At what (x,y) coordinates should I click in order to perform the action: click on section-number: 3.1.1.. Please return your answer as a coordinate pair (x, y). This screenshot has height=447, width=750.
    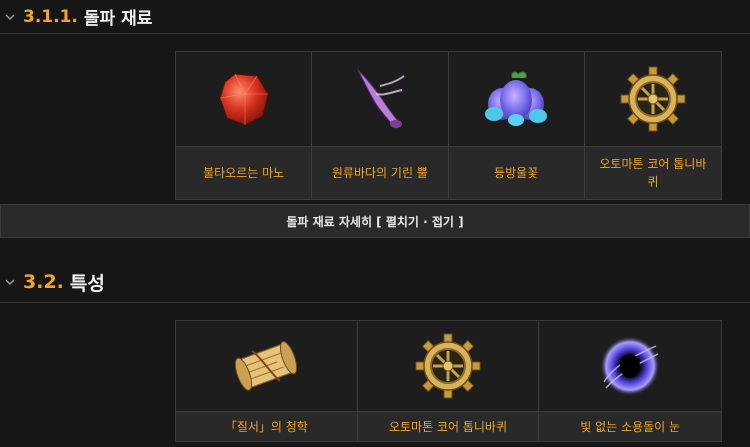
    Looking at the image, I should click on (50, 16).